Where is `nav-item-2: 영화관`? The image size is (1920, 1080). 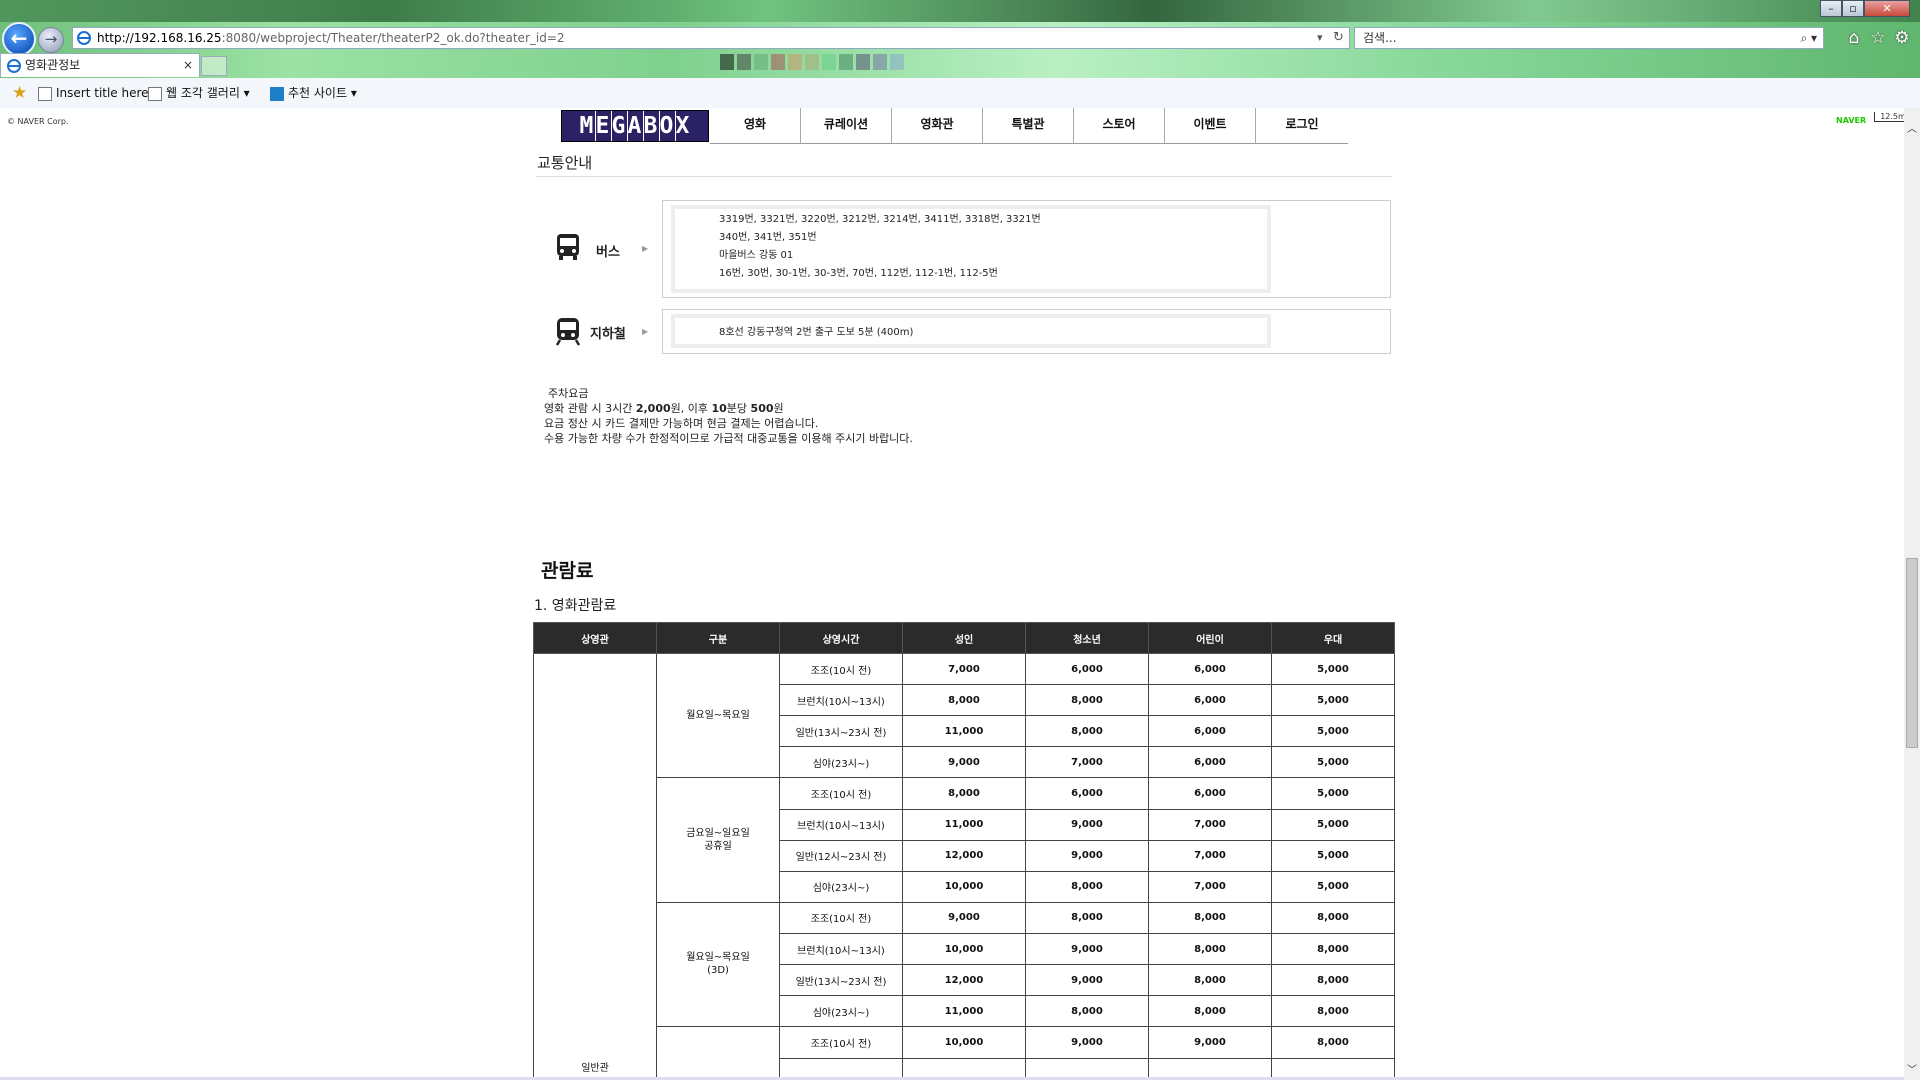
nav-item-2: 영화관 is located at coordinates (937, 126).